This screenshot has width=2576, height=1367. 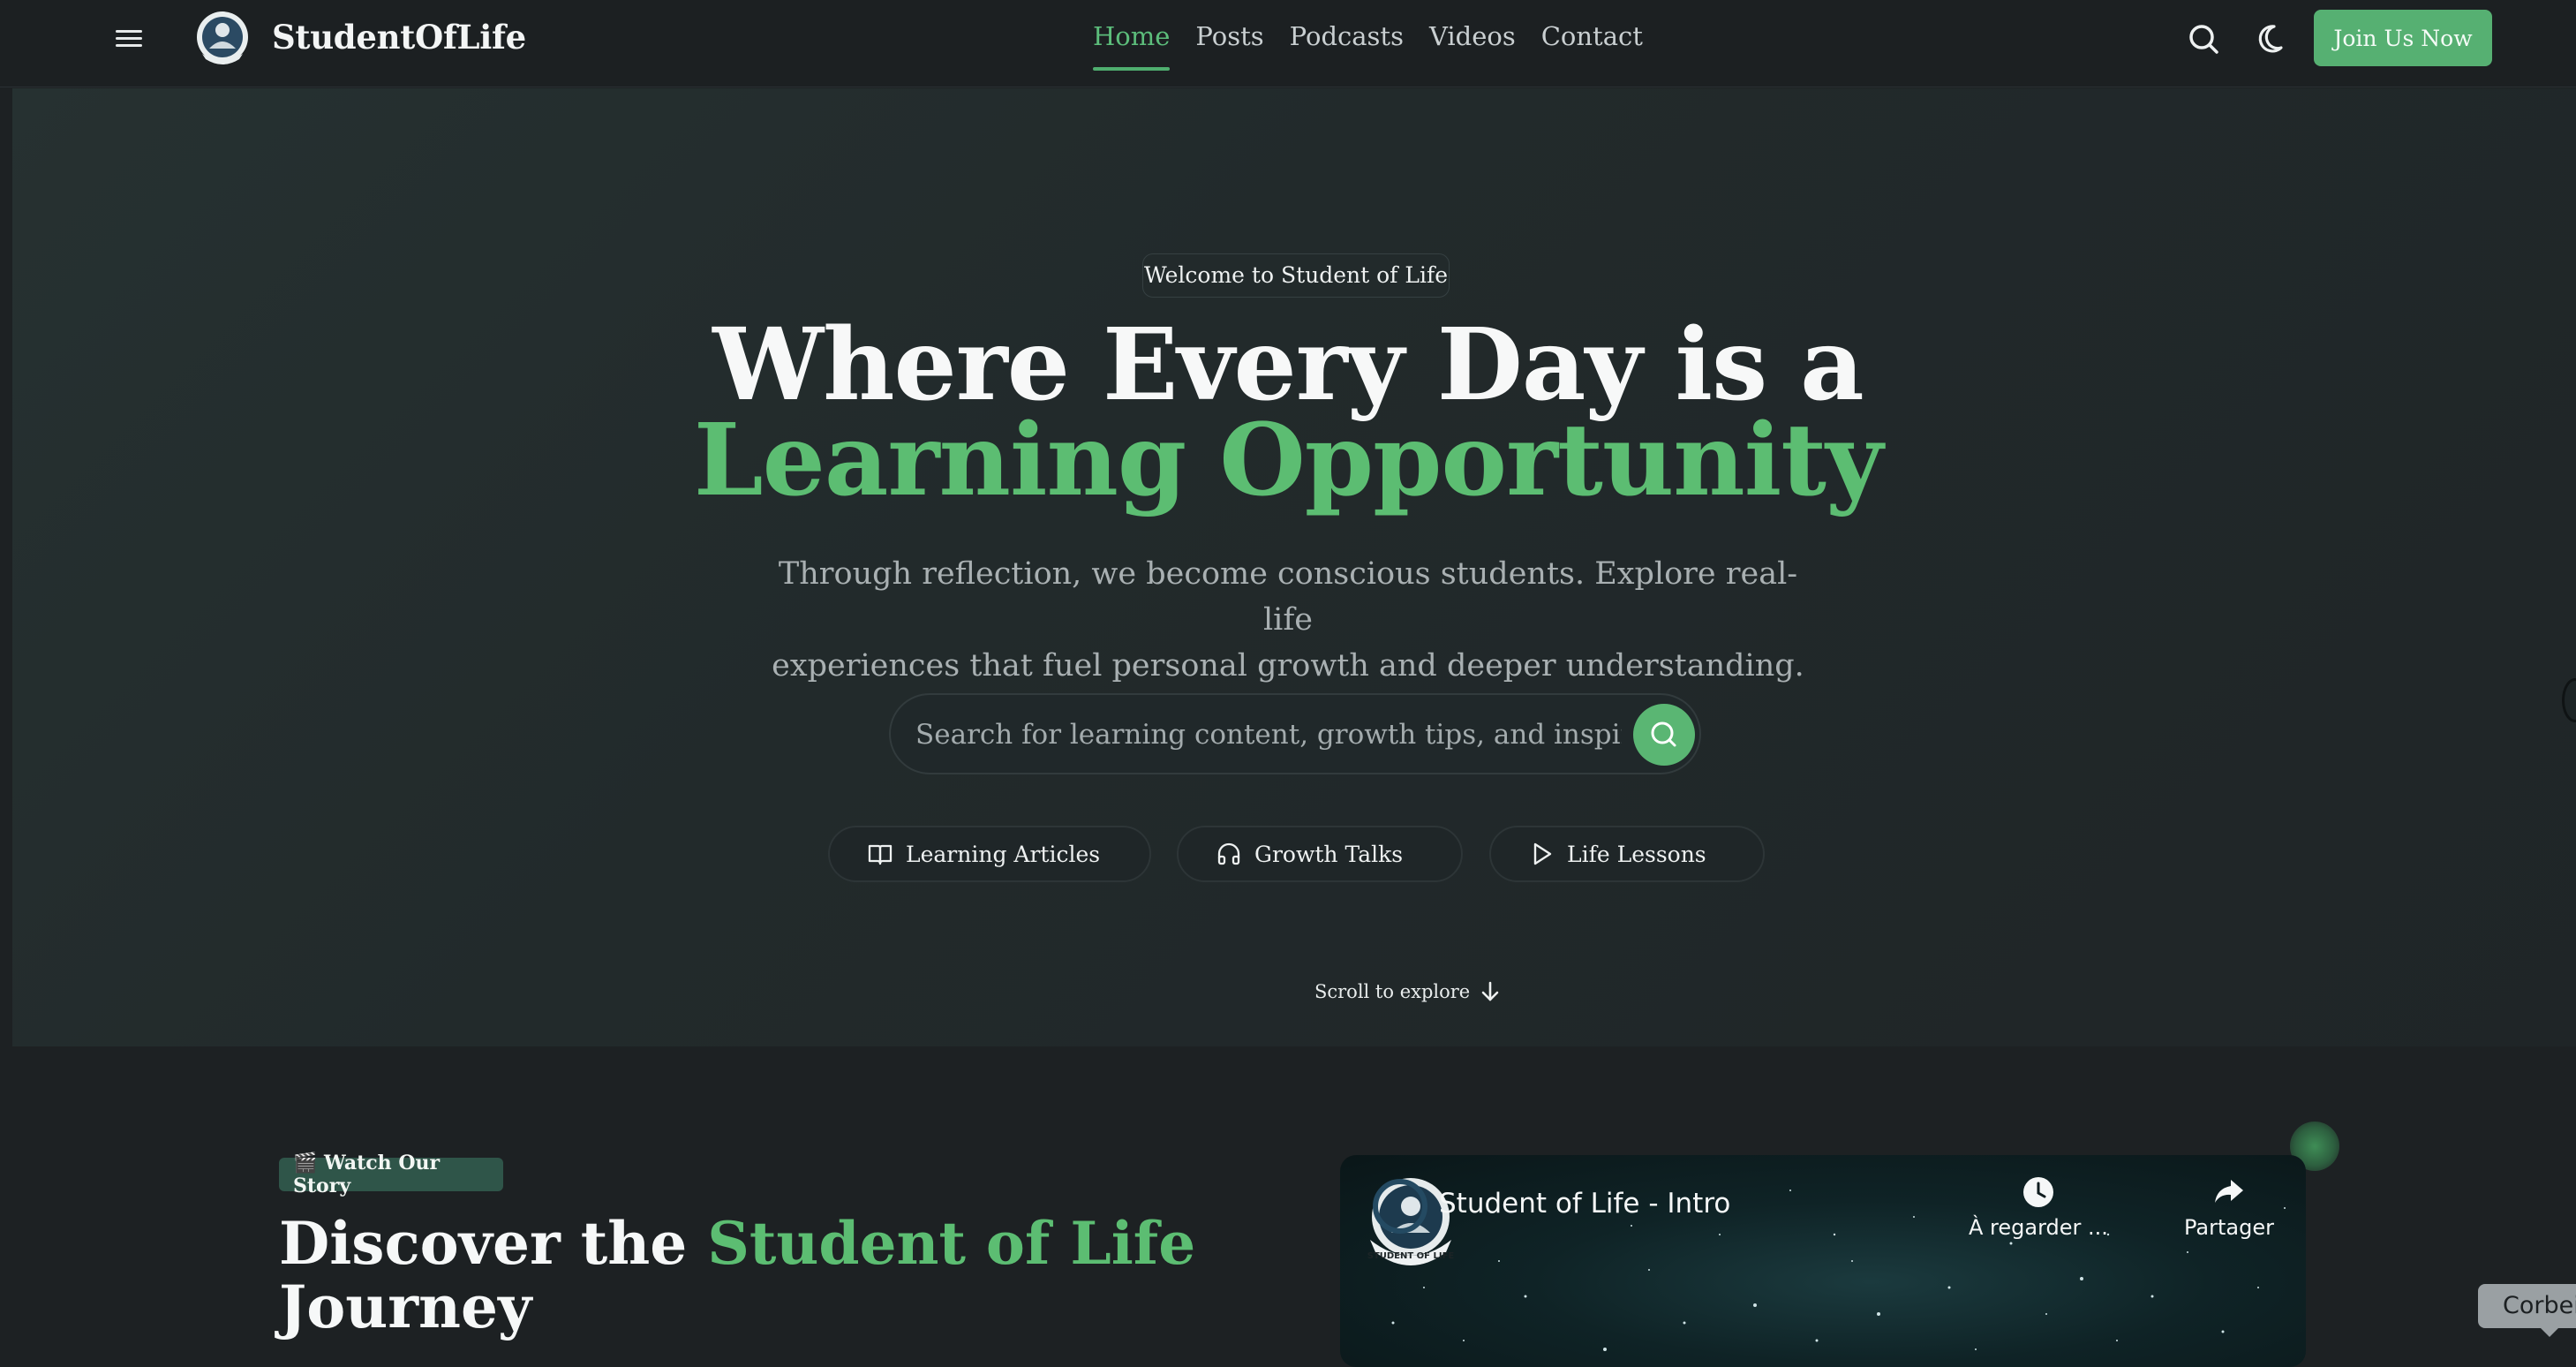 I want to click on category-life-lessons: Life Lessons, so click(x=1627, y=854).